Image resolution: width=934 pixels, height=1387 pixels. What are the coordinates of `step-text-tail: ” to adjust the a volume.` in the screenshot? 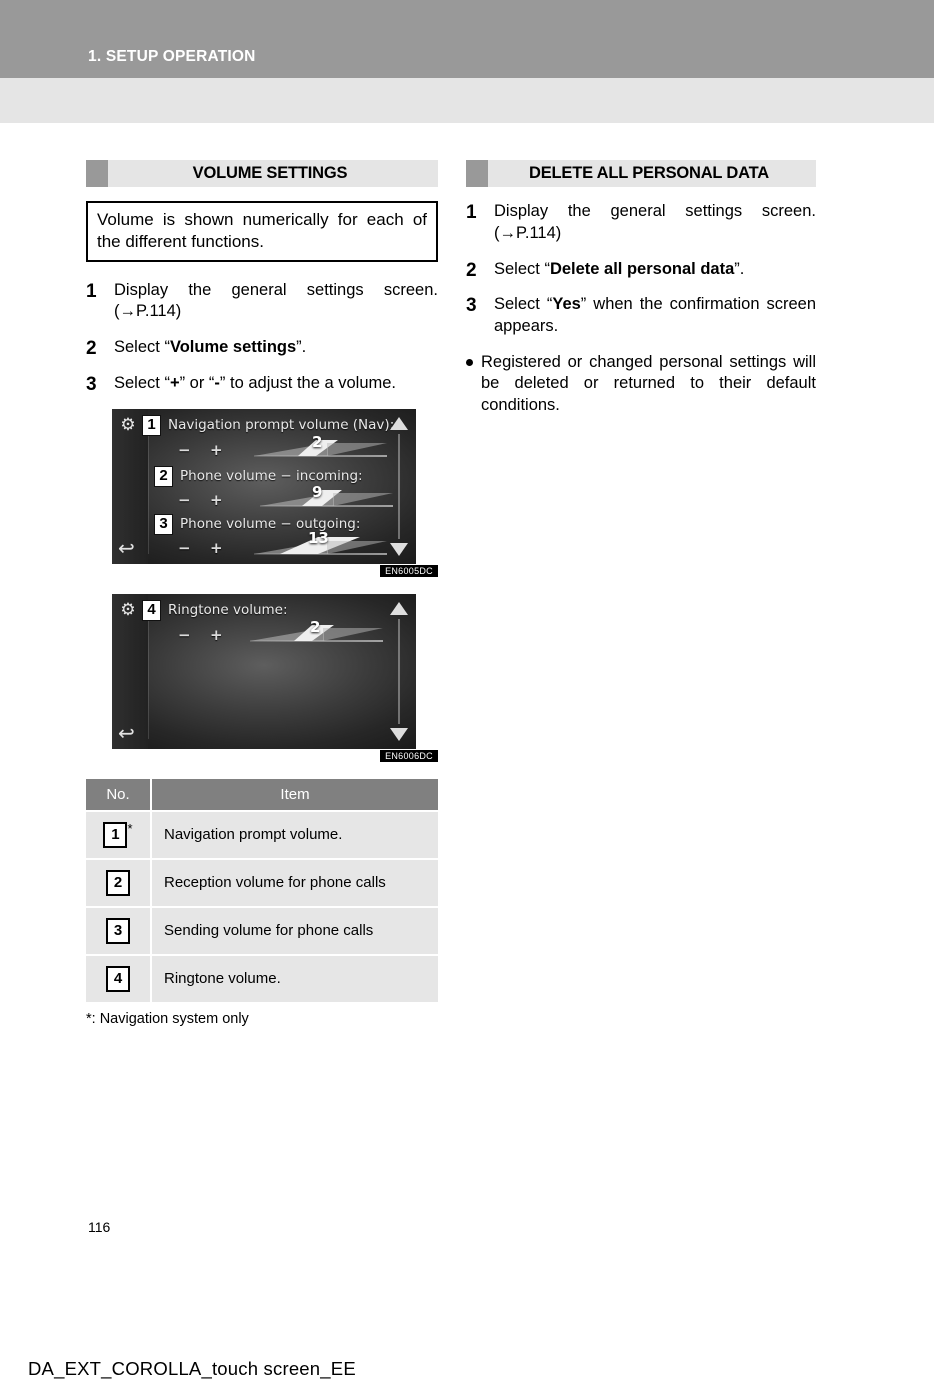 It's located at (308, 382).